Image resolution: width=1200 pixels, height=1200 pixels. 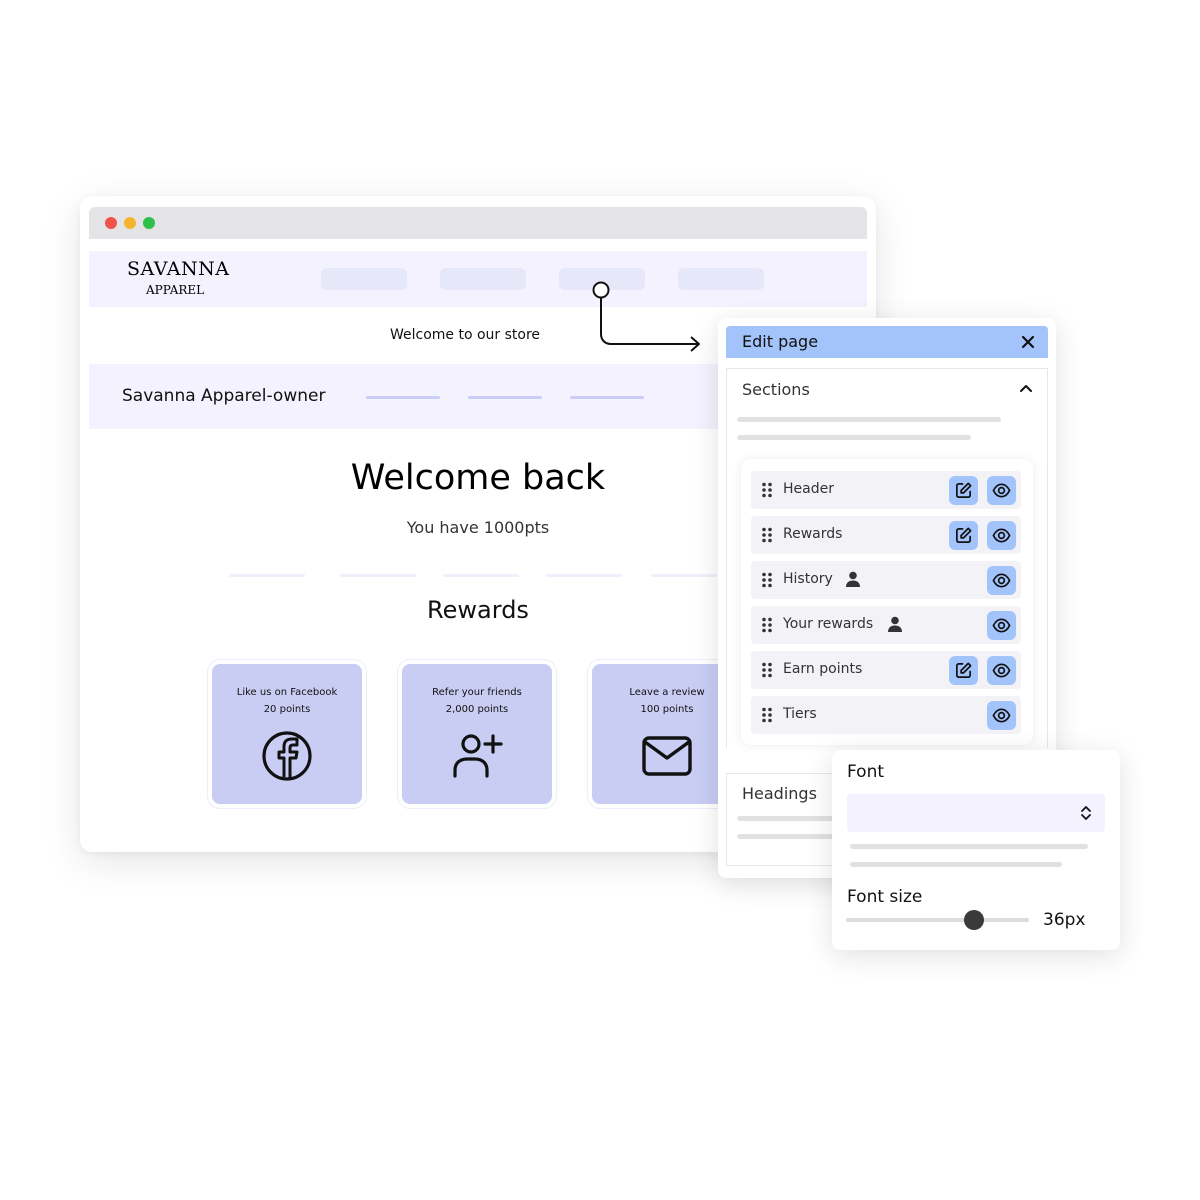 I want to click on logo-sub: APPAREL, so click(x=175, y=290).